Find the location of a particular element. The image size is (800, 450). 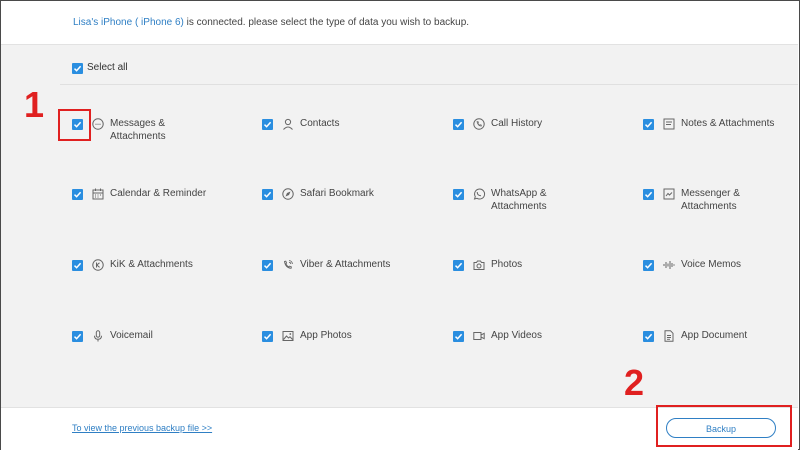

voicemail-checkbox is located at coordinates (77, 336).